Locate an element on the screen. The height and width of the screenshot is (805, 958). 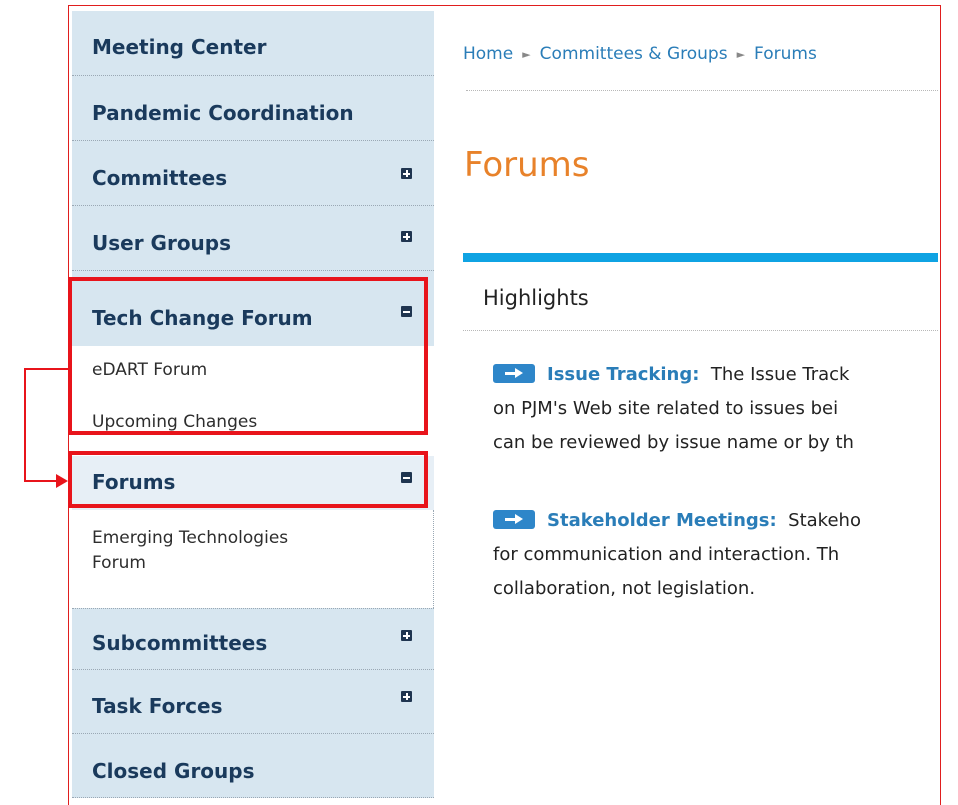
sidebar-item-label: Closed Groups is located at coordinates (173, 771).